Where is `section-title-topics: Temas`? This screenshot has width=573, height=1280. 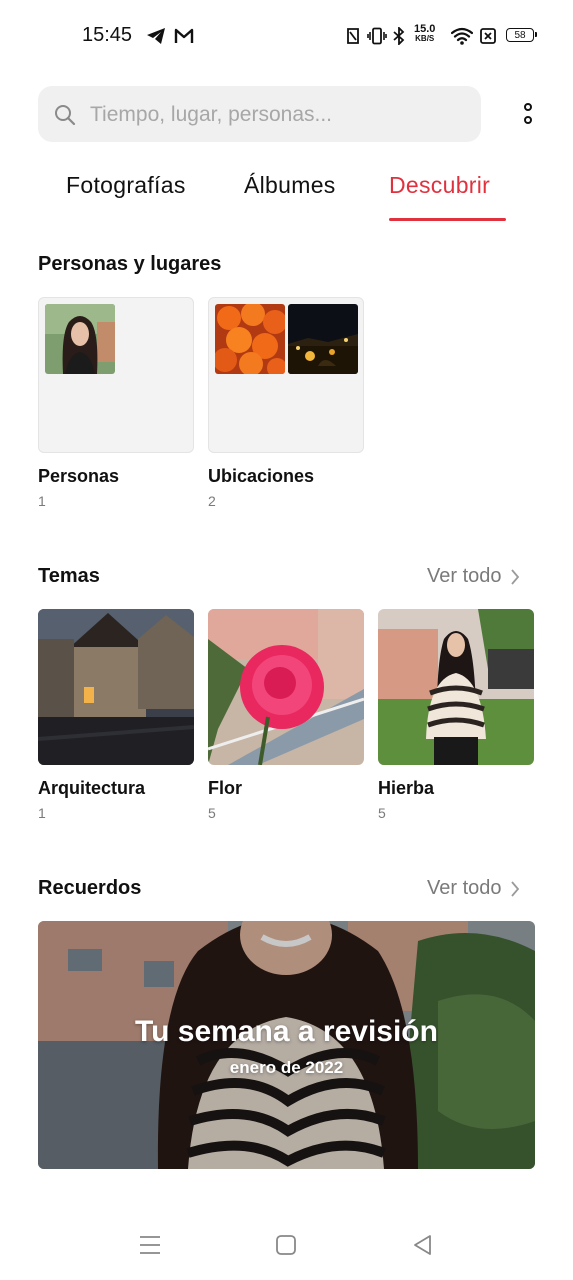 section-title-topics: Temas is located at coordinates (69, 576).